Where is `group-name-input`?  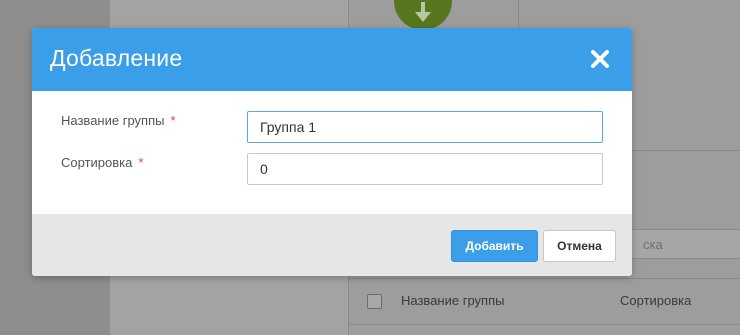
group-name-input is located at coordinates (425, 127).